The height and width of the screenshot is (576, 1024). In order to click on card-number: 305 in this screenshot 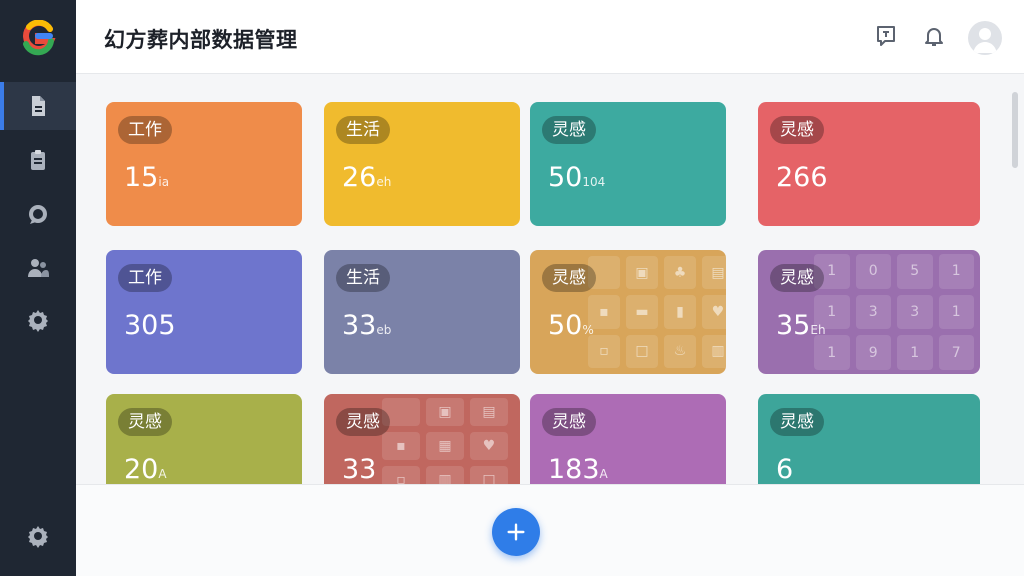, I will do `click(150, 325)`.